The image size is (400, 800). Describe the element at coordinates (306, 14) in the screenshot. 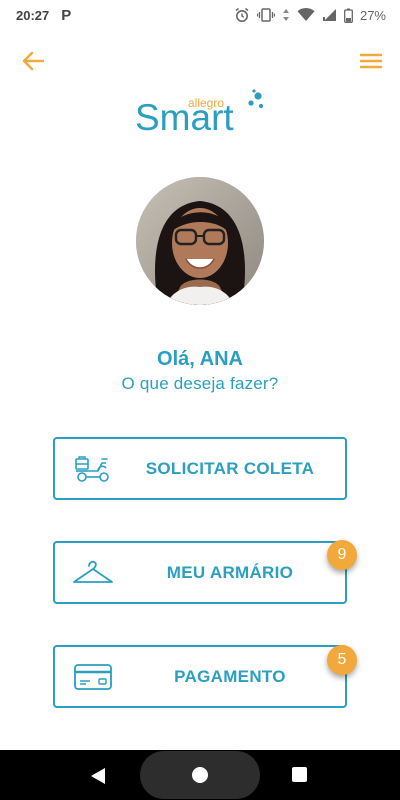

I see `wifi-icon` at that location.